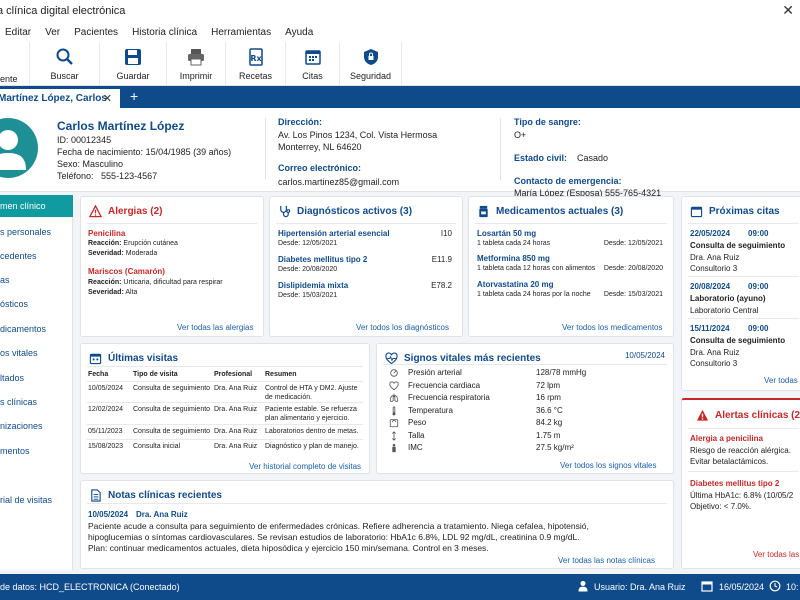  I want to click on patient-sex: Masculino, so click(103, 164).